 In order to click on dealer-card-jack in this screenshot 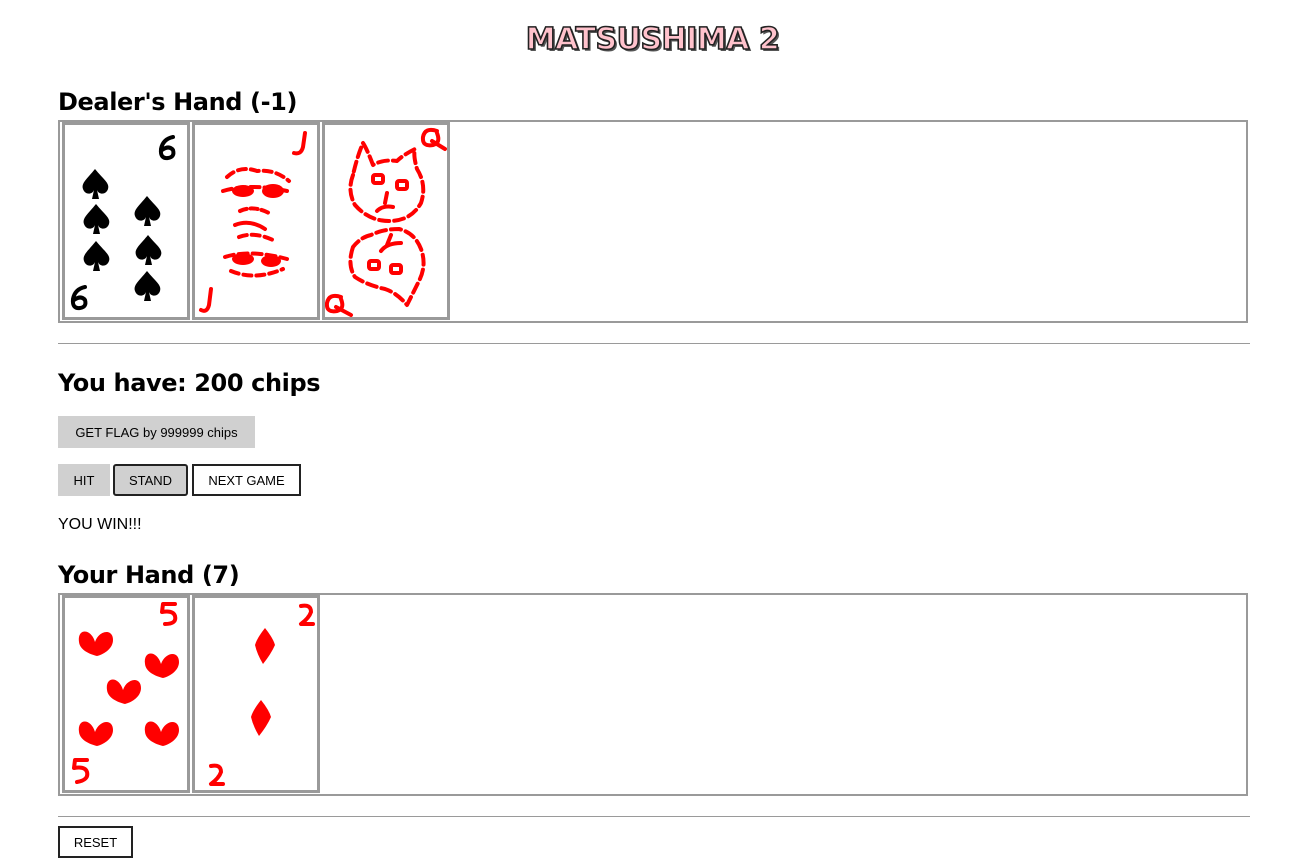, I will do `click(256, 221)`.